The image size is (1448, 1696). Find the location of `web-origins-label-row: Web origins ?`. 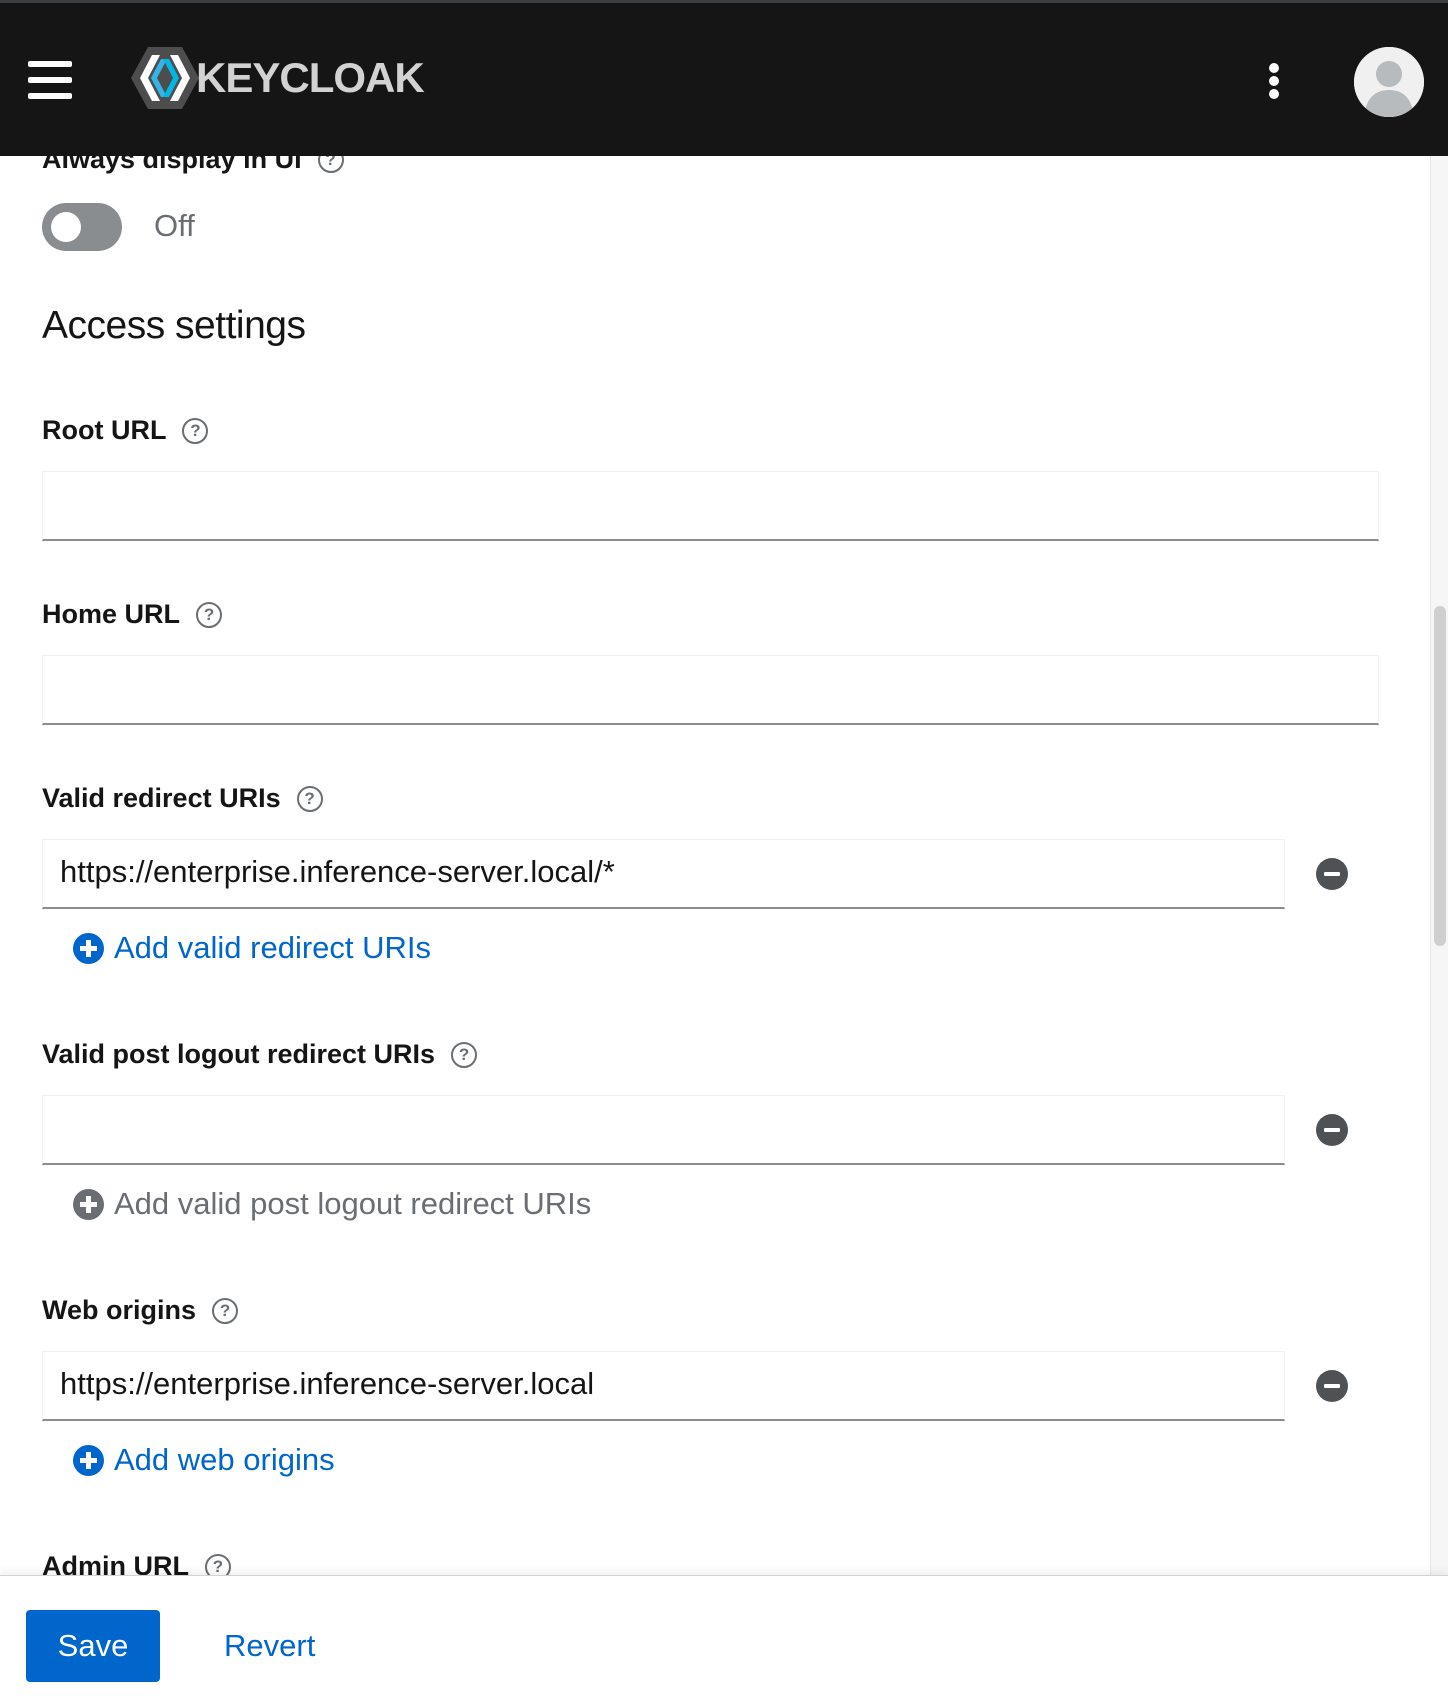

web-origins-label-row: Web origins ? is located at coordinates (140, 1310).